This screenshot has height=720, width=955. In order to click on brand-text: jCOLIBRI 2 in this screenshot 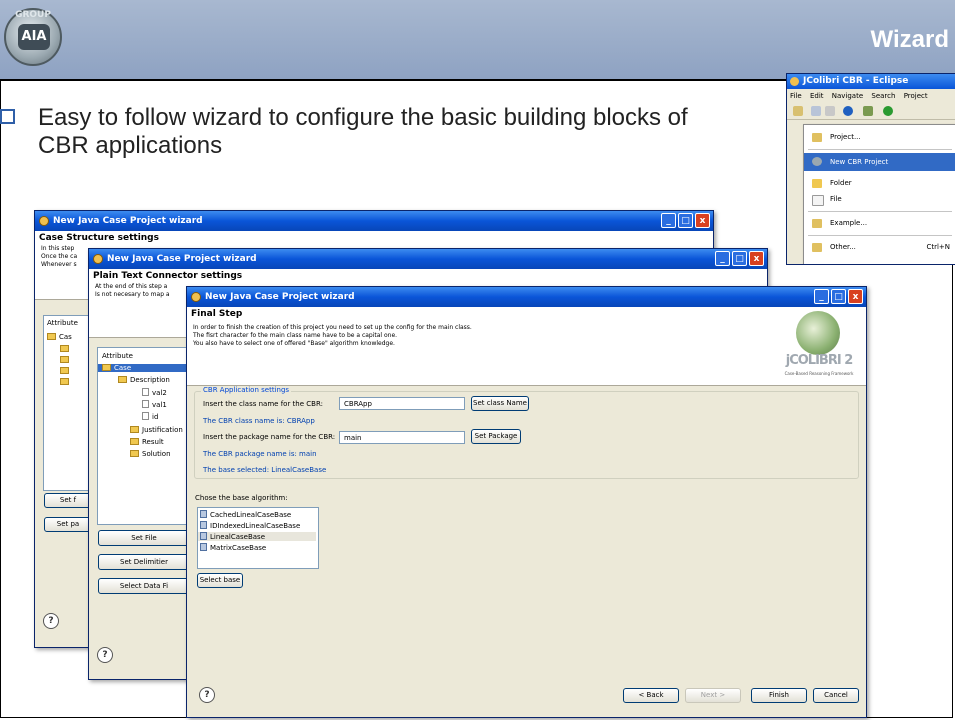, I will do `click(819, 360)`.